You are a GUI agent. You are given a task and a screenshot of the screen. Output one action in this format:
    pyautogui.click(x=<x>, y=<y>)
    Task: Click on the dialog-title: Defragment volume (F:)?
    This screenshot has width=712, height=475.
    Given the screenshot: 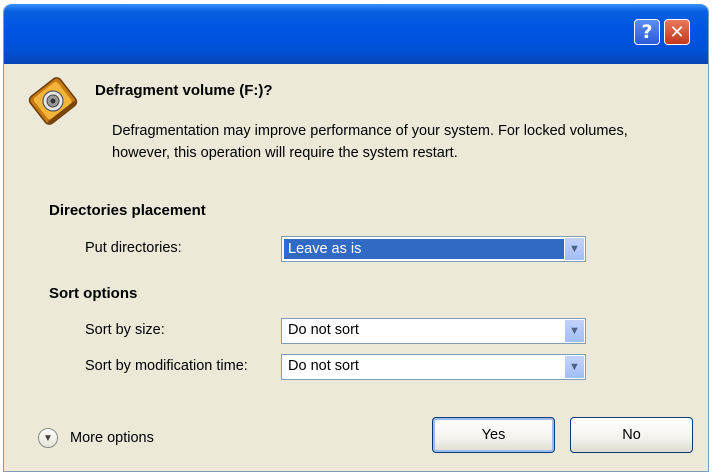 What is the action you would take?
    pyautogui.click(x=184, y=90)
    